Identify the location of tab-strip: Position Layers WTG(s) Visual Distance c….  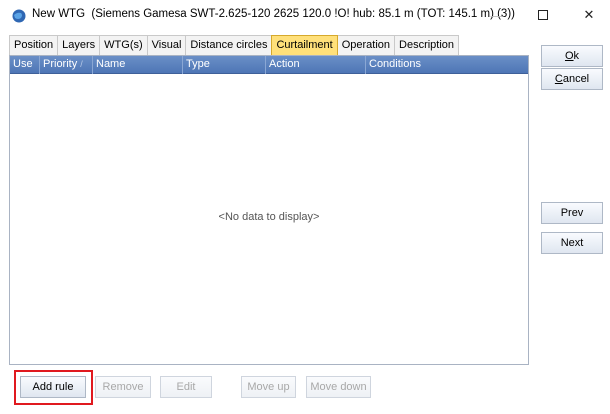
(234, 45).